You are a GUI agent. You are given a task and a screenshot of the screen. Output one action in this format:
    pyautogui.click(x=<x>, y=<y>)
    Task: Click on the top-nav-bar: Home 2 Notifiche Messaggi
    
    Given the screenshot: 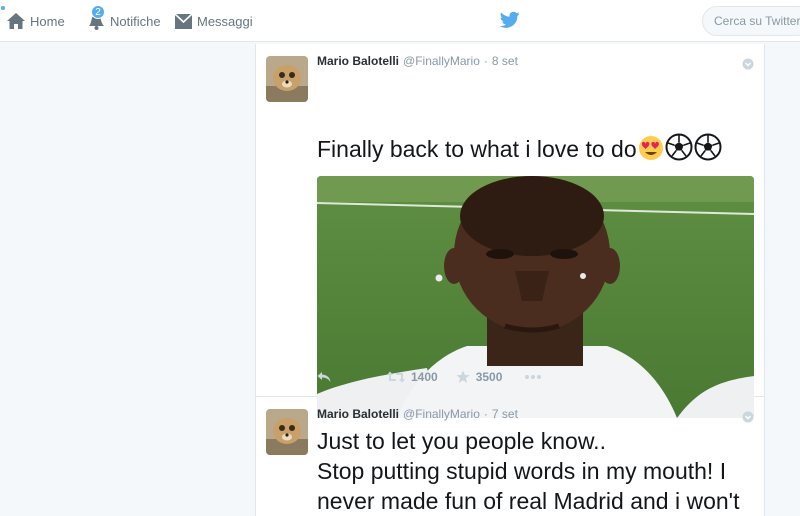 What is the action you would take?
    pyautogui.click(x=400, y=21)
    